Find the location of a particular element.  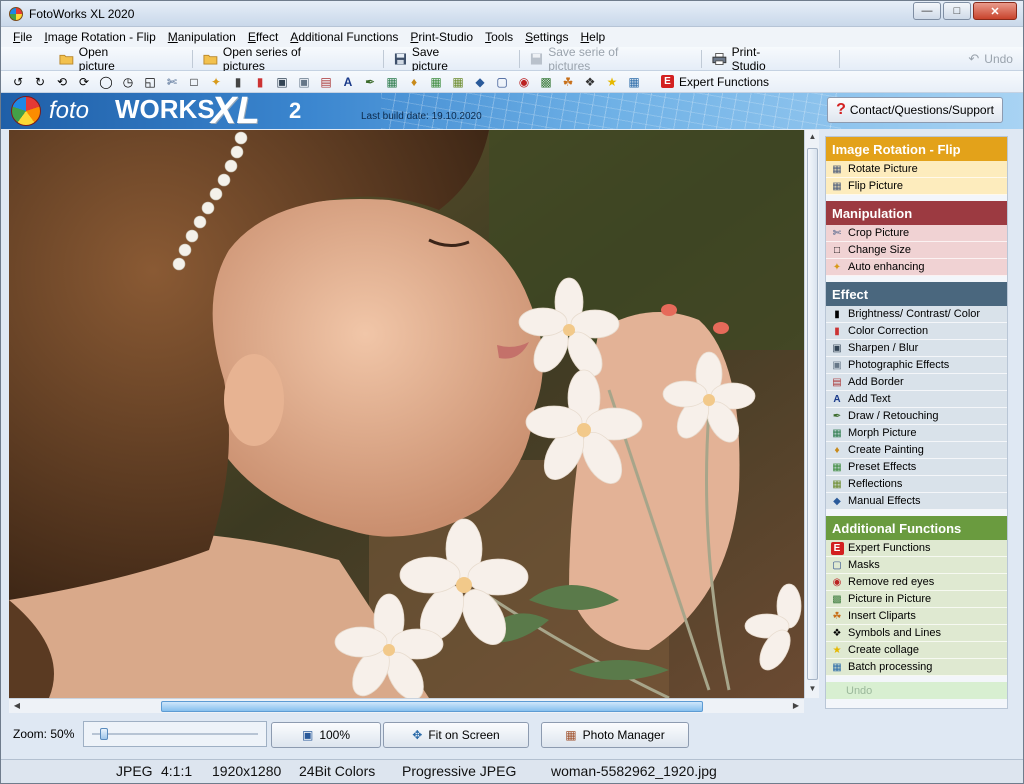

minimize-button: — is located at coordinates (927, 11).